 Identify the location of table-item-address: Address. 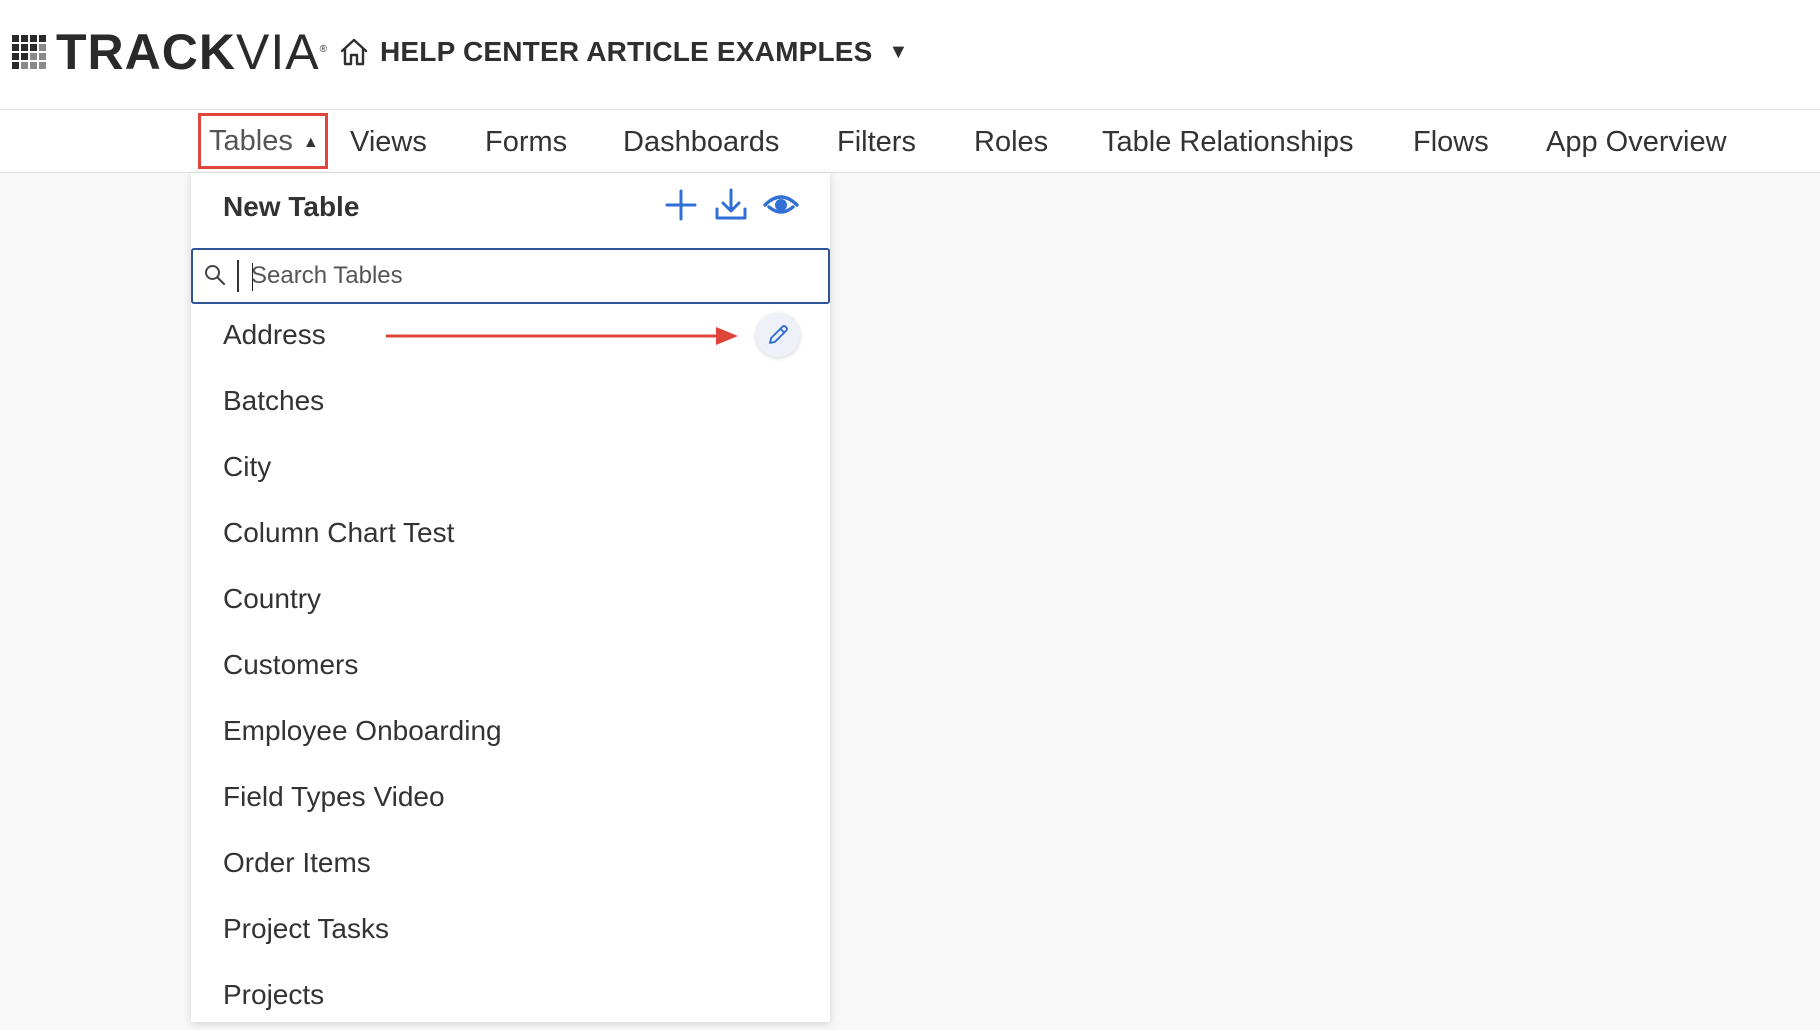
(510, 337).